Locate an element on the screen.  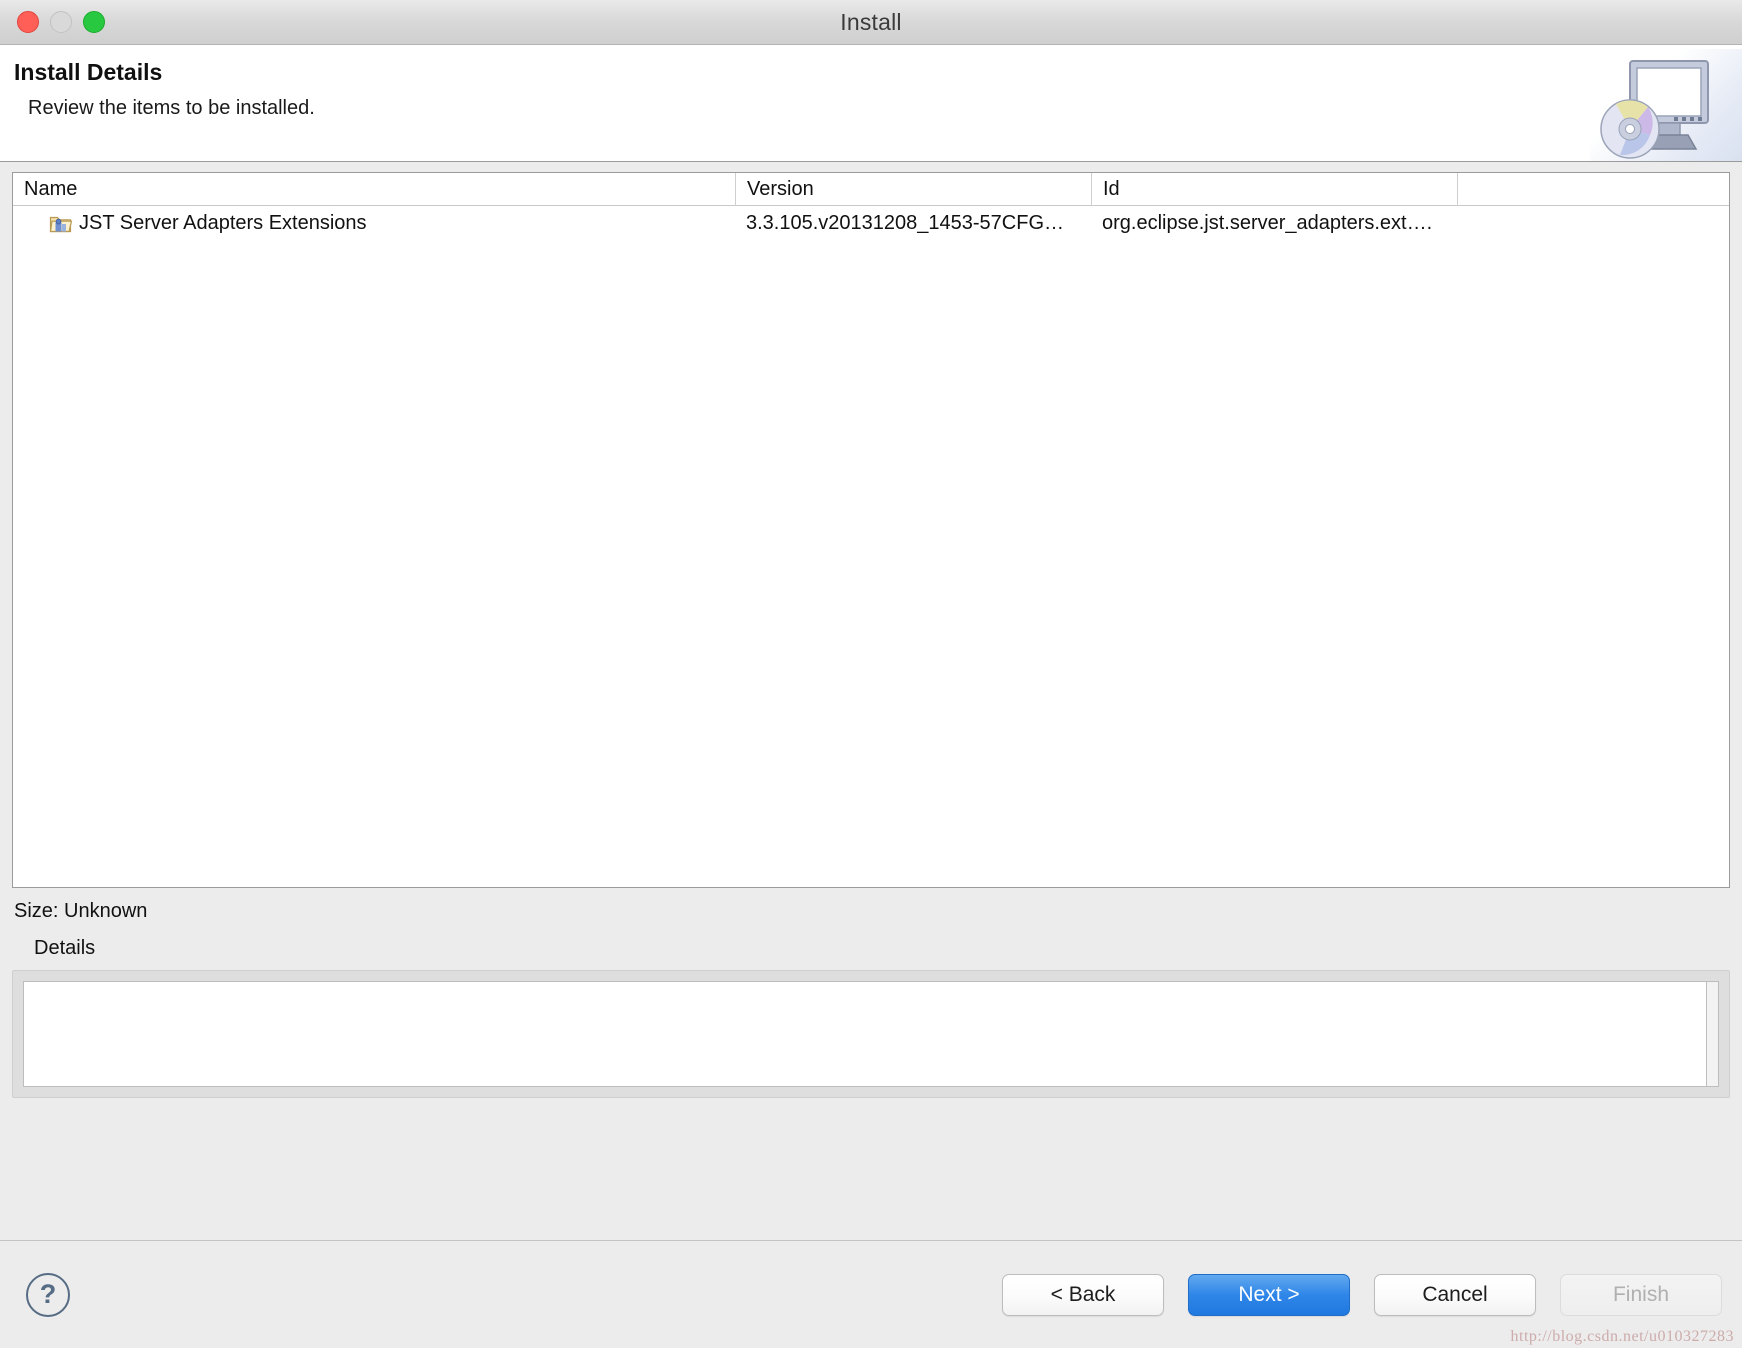
cell-name-text: JST Server Adapters Extensions is located at coordinates (223, 223).